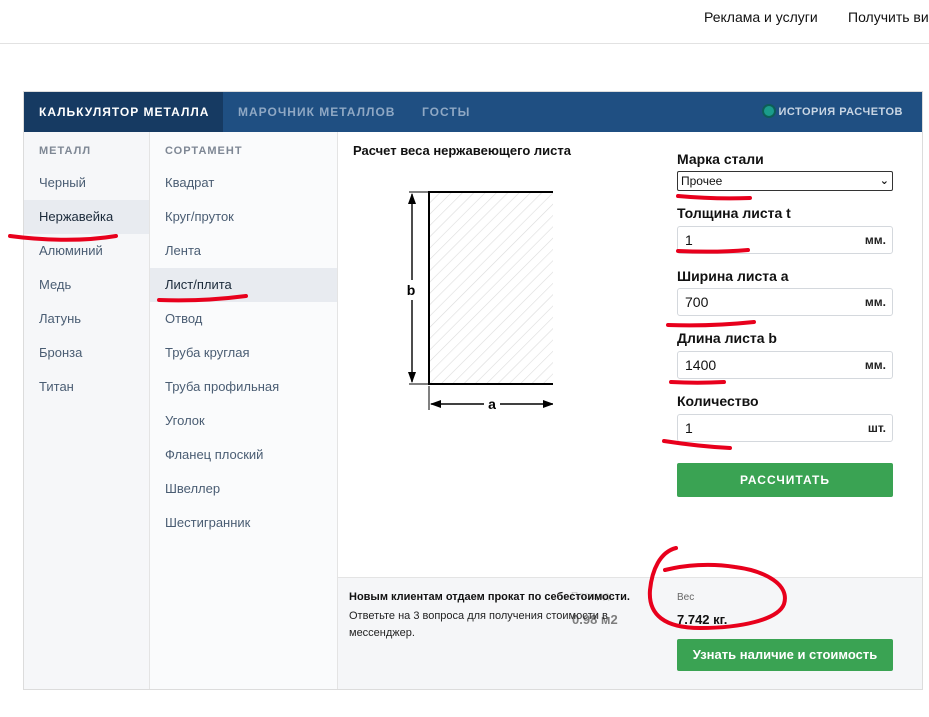  What do you see at coordinates (785, 655) in the screenshot?
I see `check-availability-button: Узнать наличие и стоимость` at bounding box center [785, 655].